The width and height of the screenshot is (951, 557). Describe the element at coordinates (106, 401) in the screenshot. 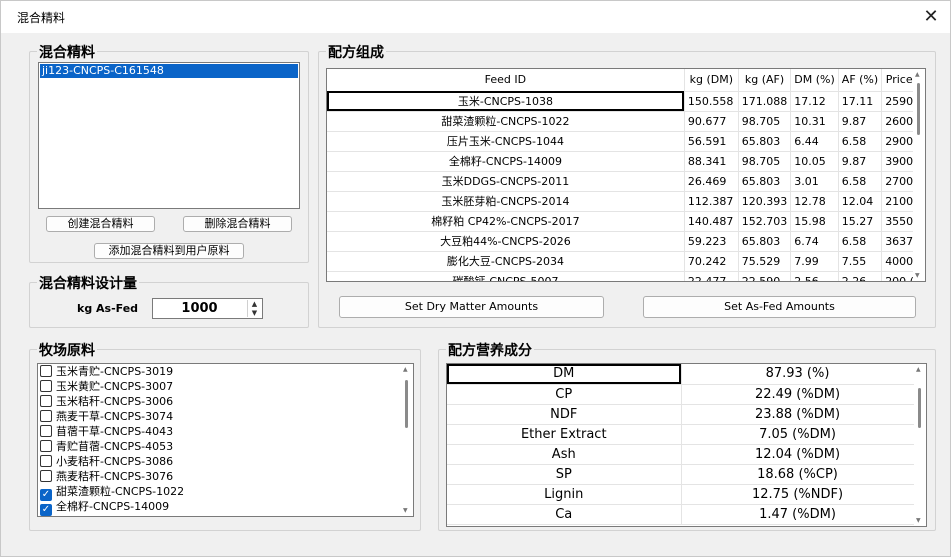

I see `farm-feed-item: 玉米秸秆-CNCPS-3006` at that location.